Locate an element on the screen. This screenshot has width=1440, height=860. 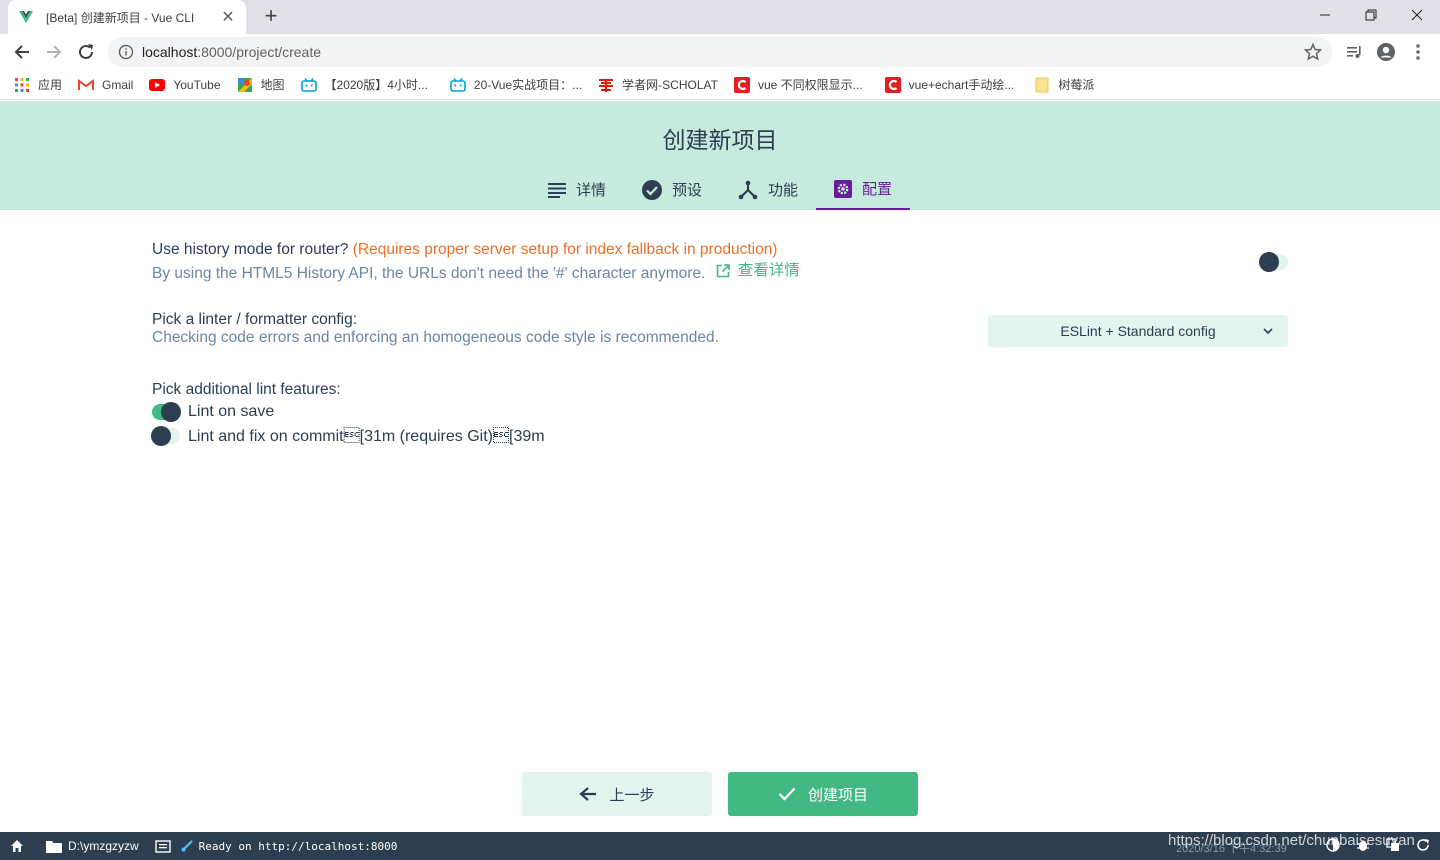
step-tabs: 详情 预设 功能 配置 is located at coordinates (720, 189).